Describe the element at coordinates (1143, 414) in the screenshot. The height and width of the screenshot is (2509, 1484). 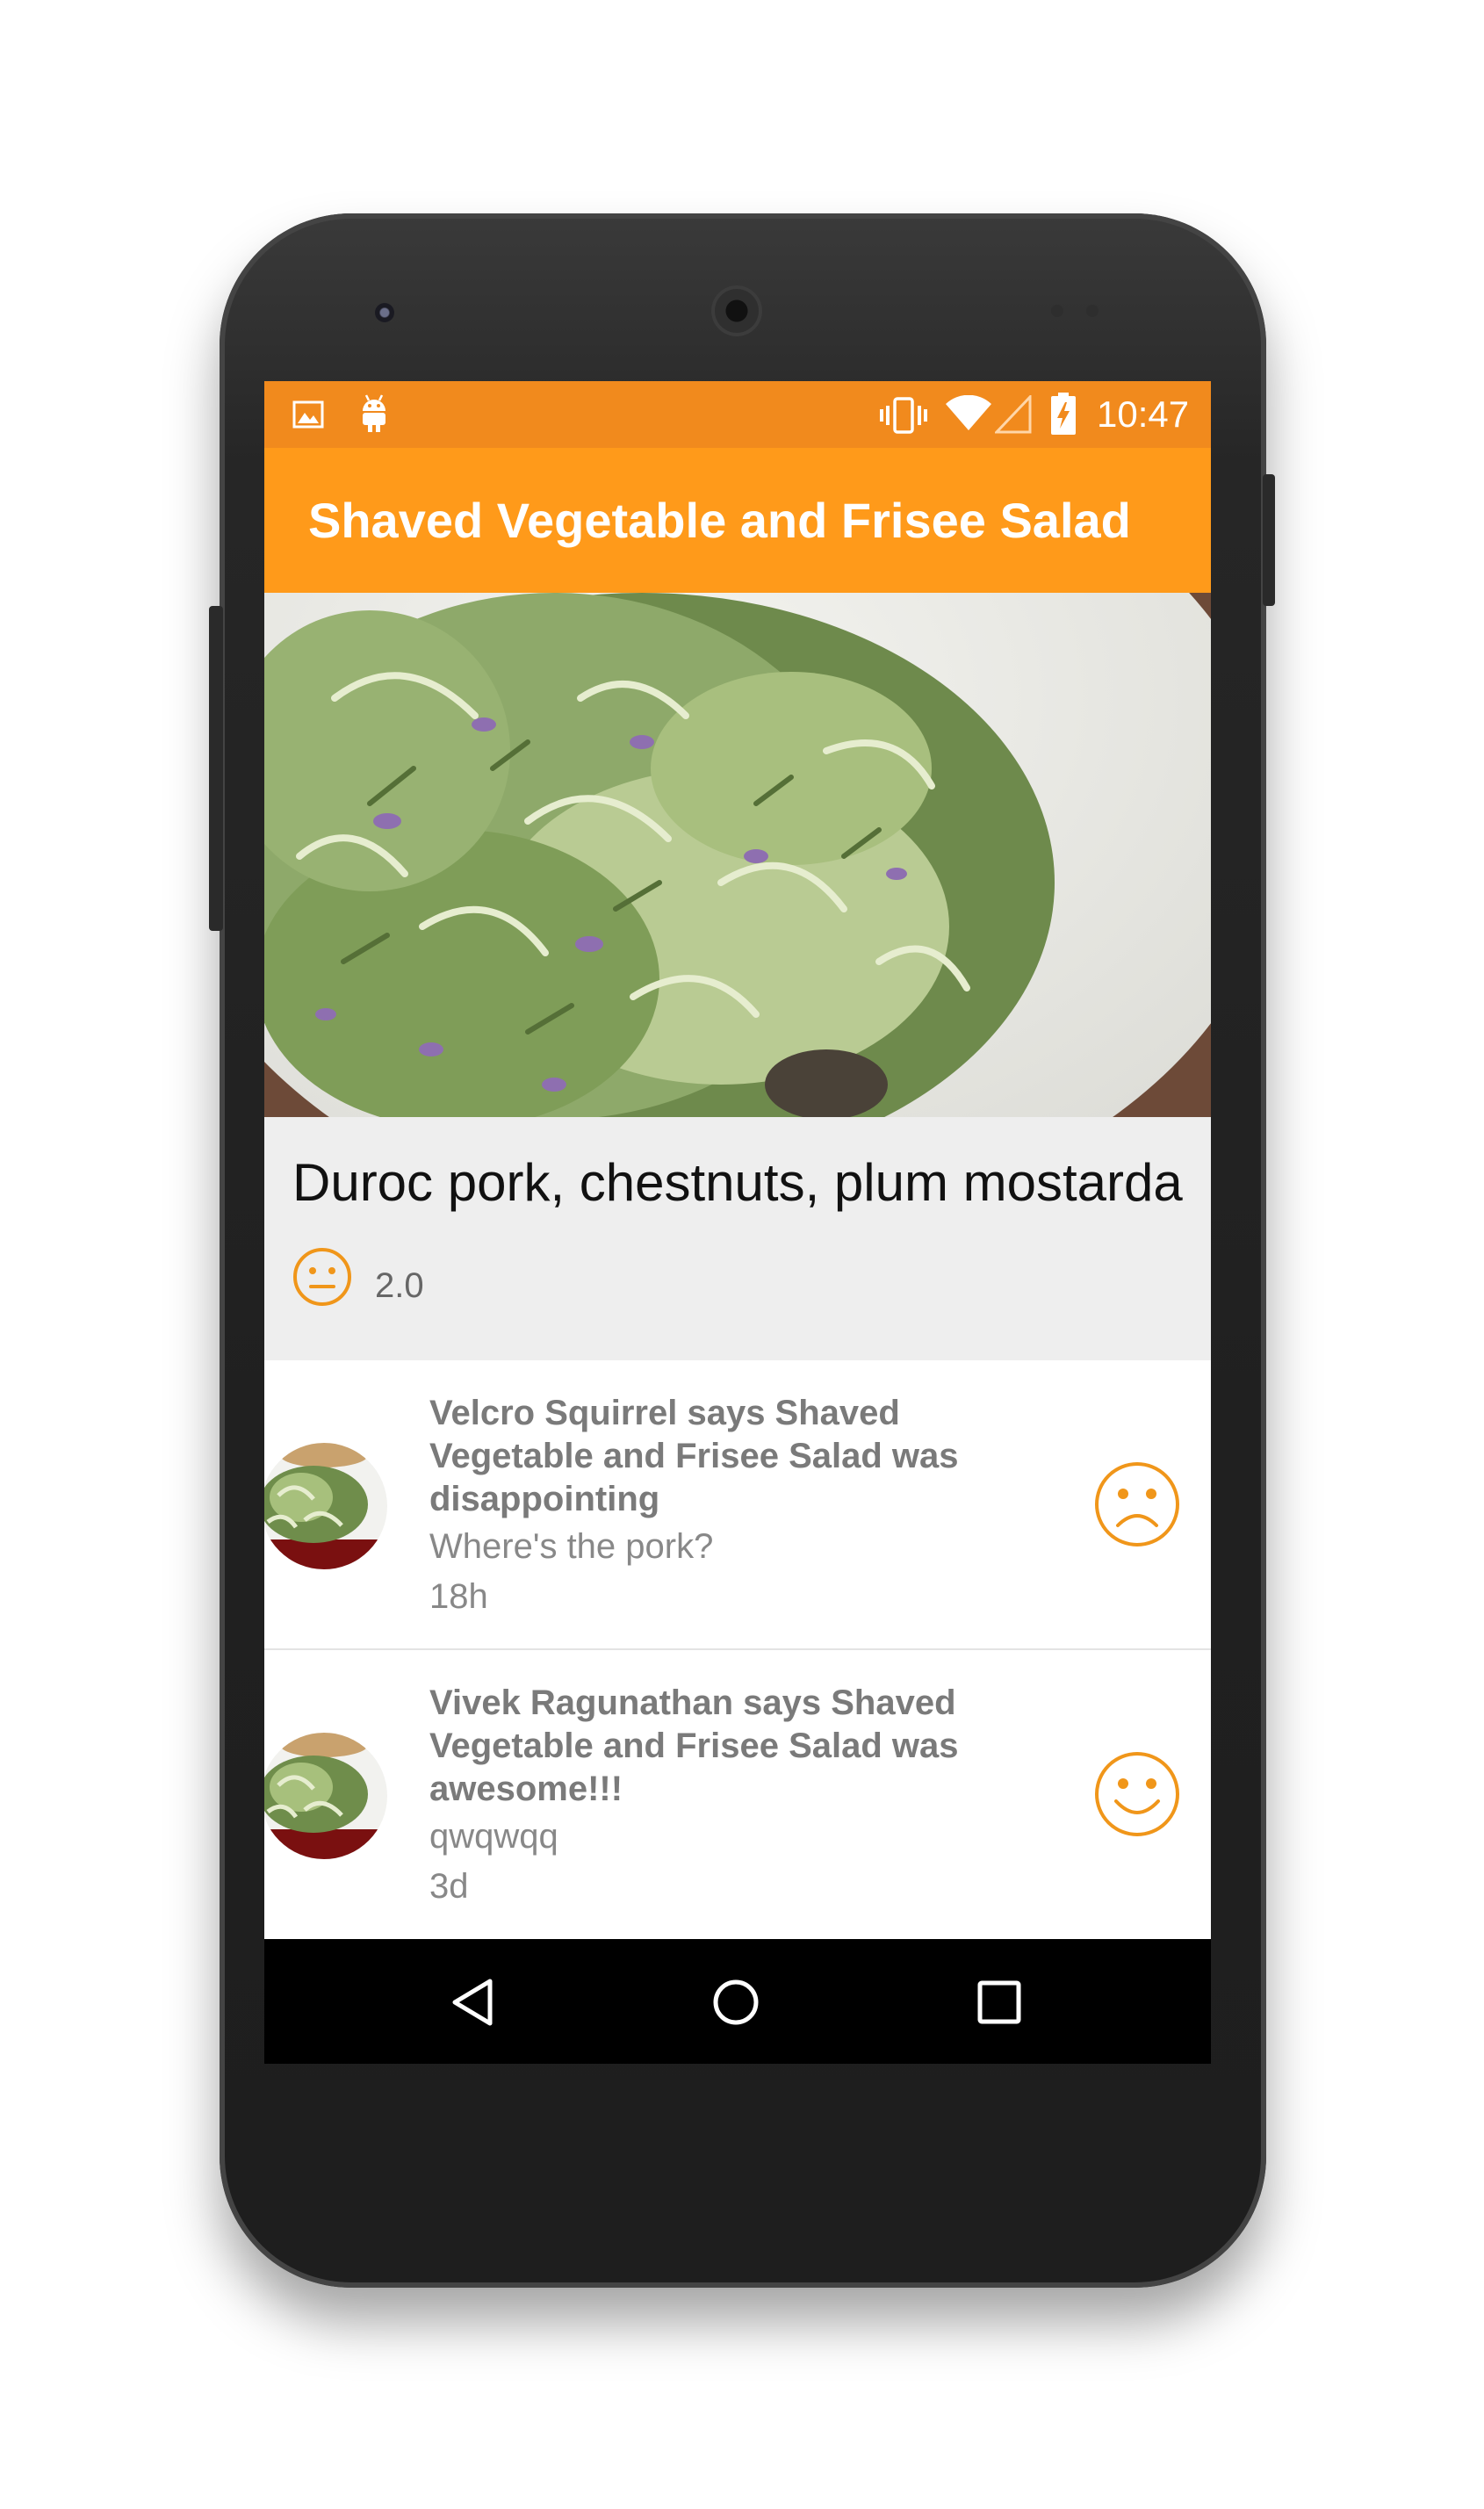
I see `clock: 10:47` at that location.